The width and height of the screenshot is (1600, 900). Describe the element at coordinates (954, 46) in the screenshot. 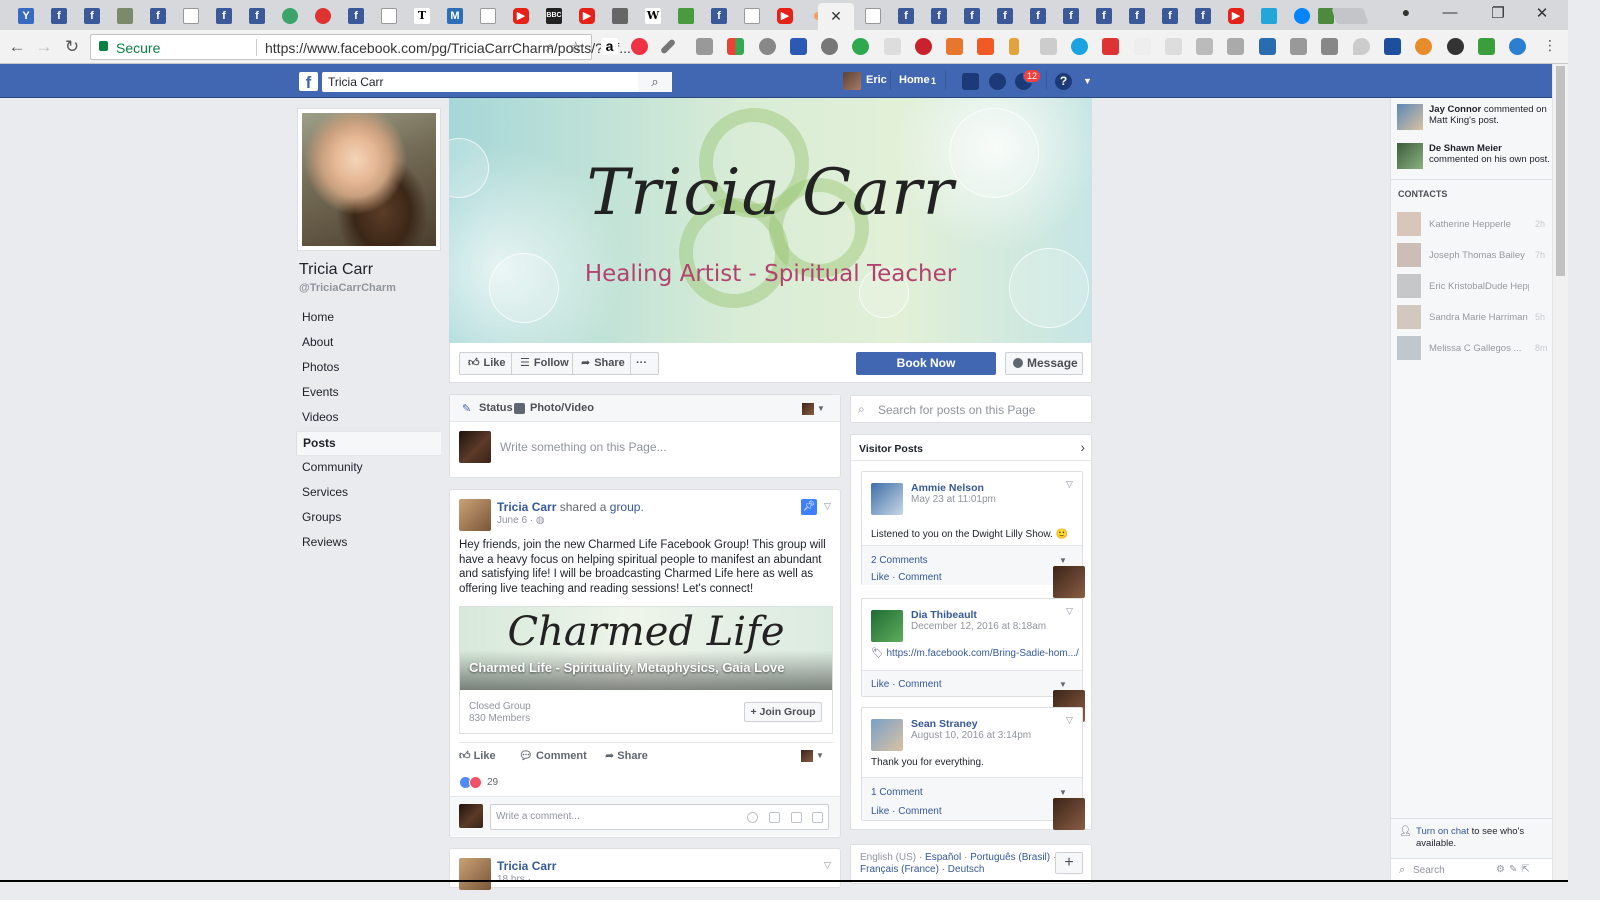

I see `screenshot-icon` at that location.